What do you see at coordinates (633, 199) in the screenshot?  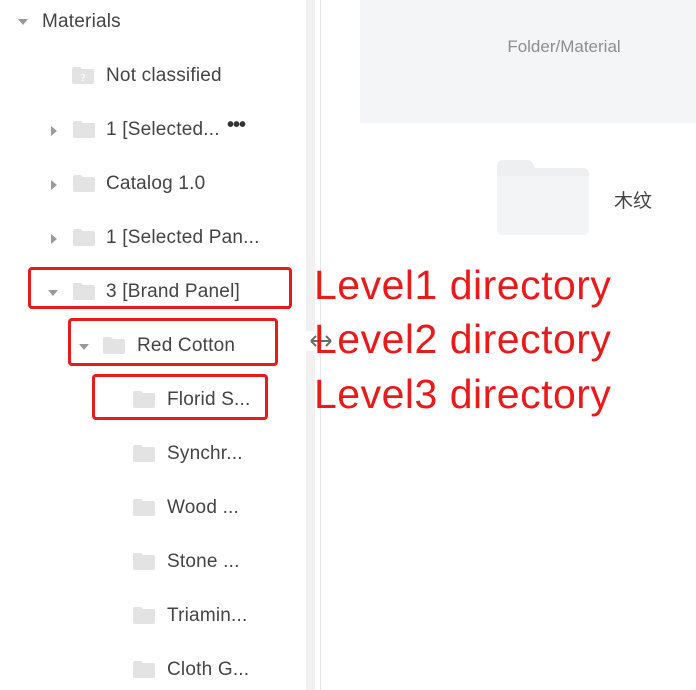 I see `folder-name: 木纹` at bounding box center [633, 199].